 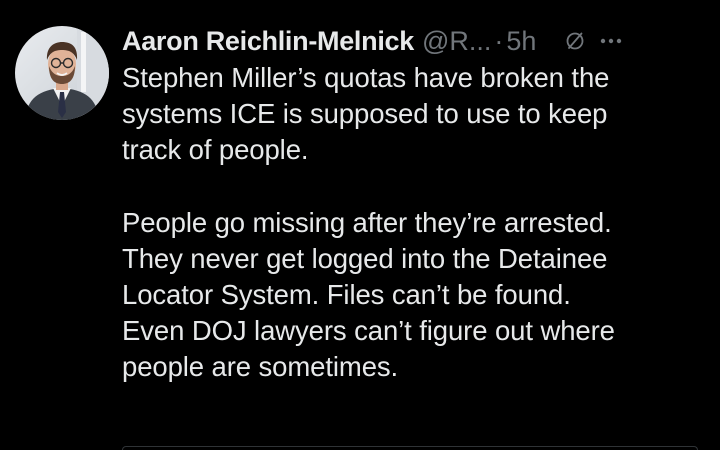 I want to click on post-timestamp: 5h, so click(x=521, y=41).